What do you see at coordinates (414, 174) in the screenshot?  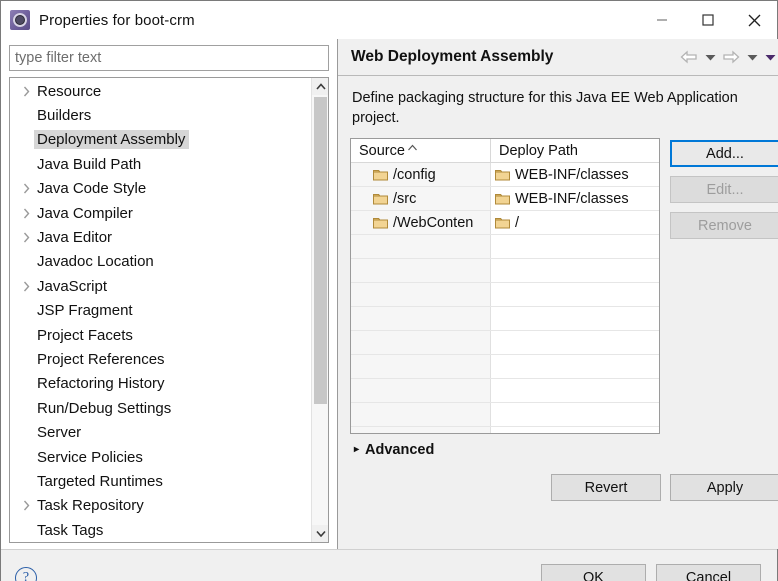 I see `cell-source-text: /config` at bounding box center [414, 174].